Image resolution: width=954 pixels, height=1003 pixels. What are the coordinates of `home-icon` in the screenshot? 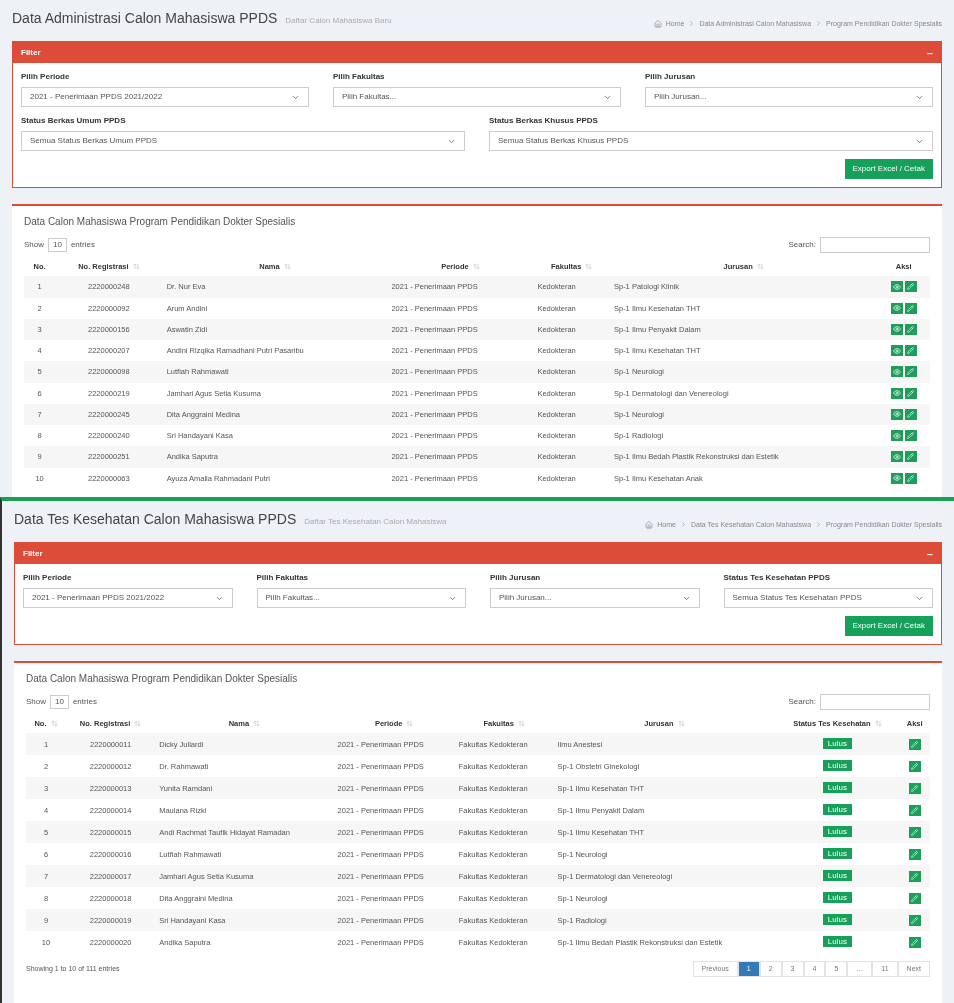 It's located at (649, 524).